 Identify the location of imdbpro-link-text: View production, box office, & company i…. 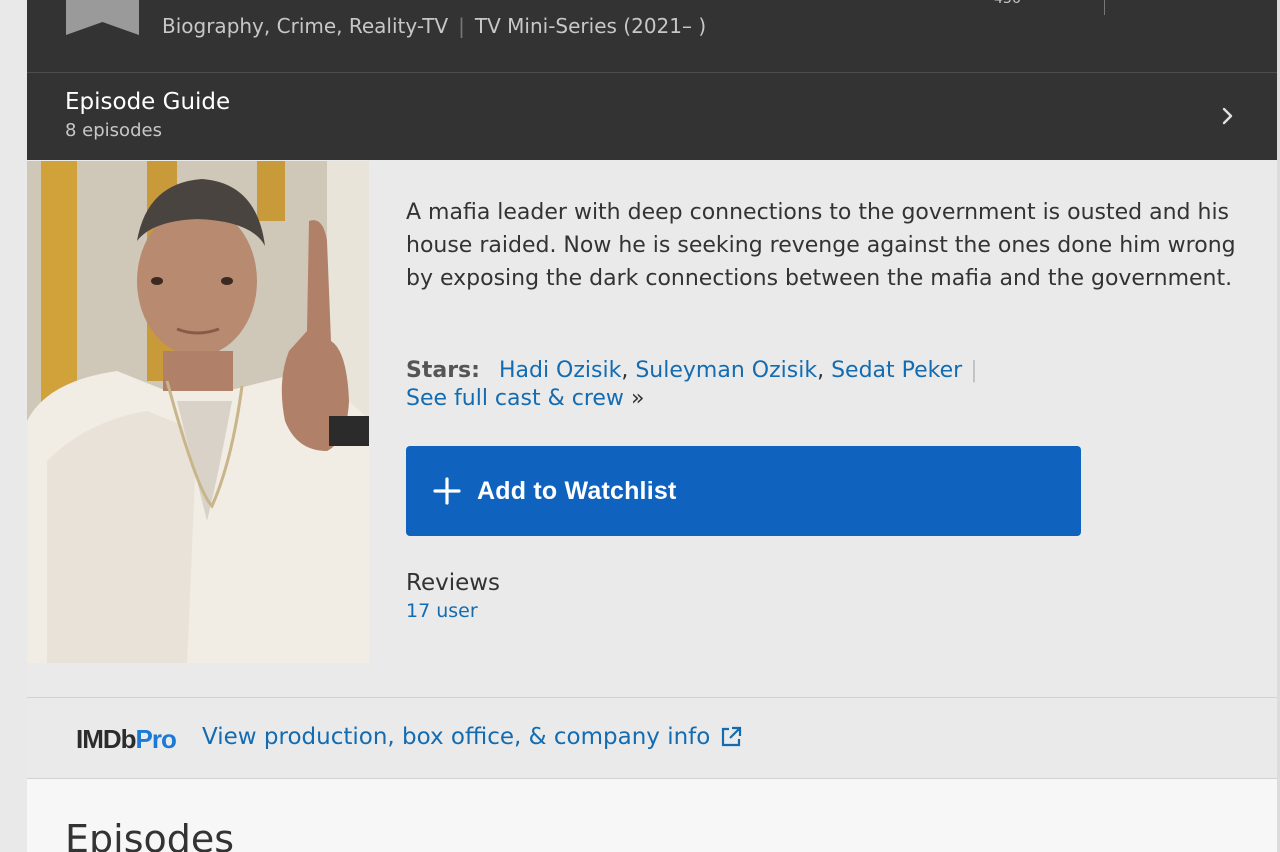
(456, 737).